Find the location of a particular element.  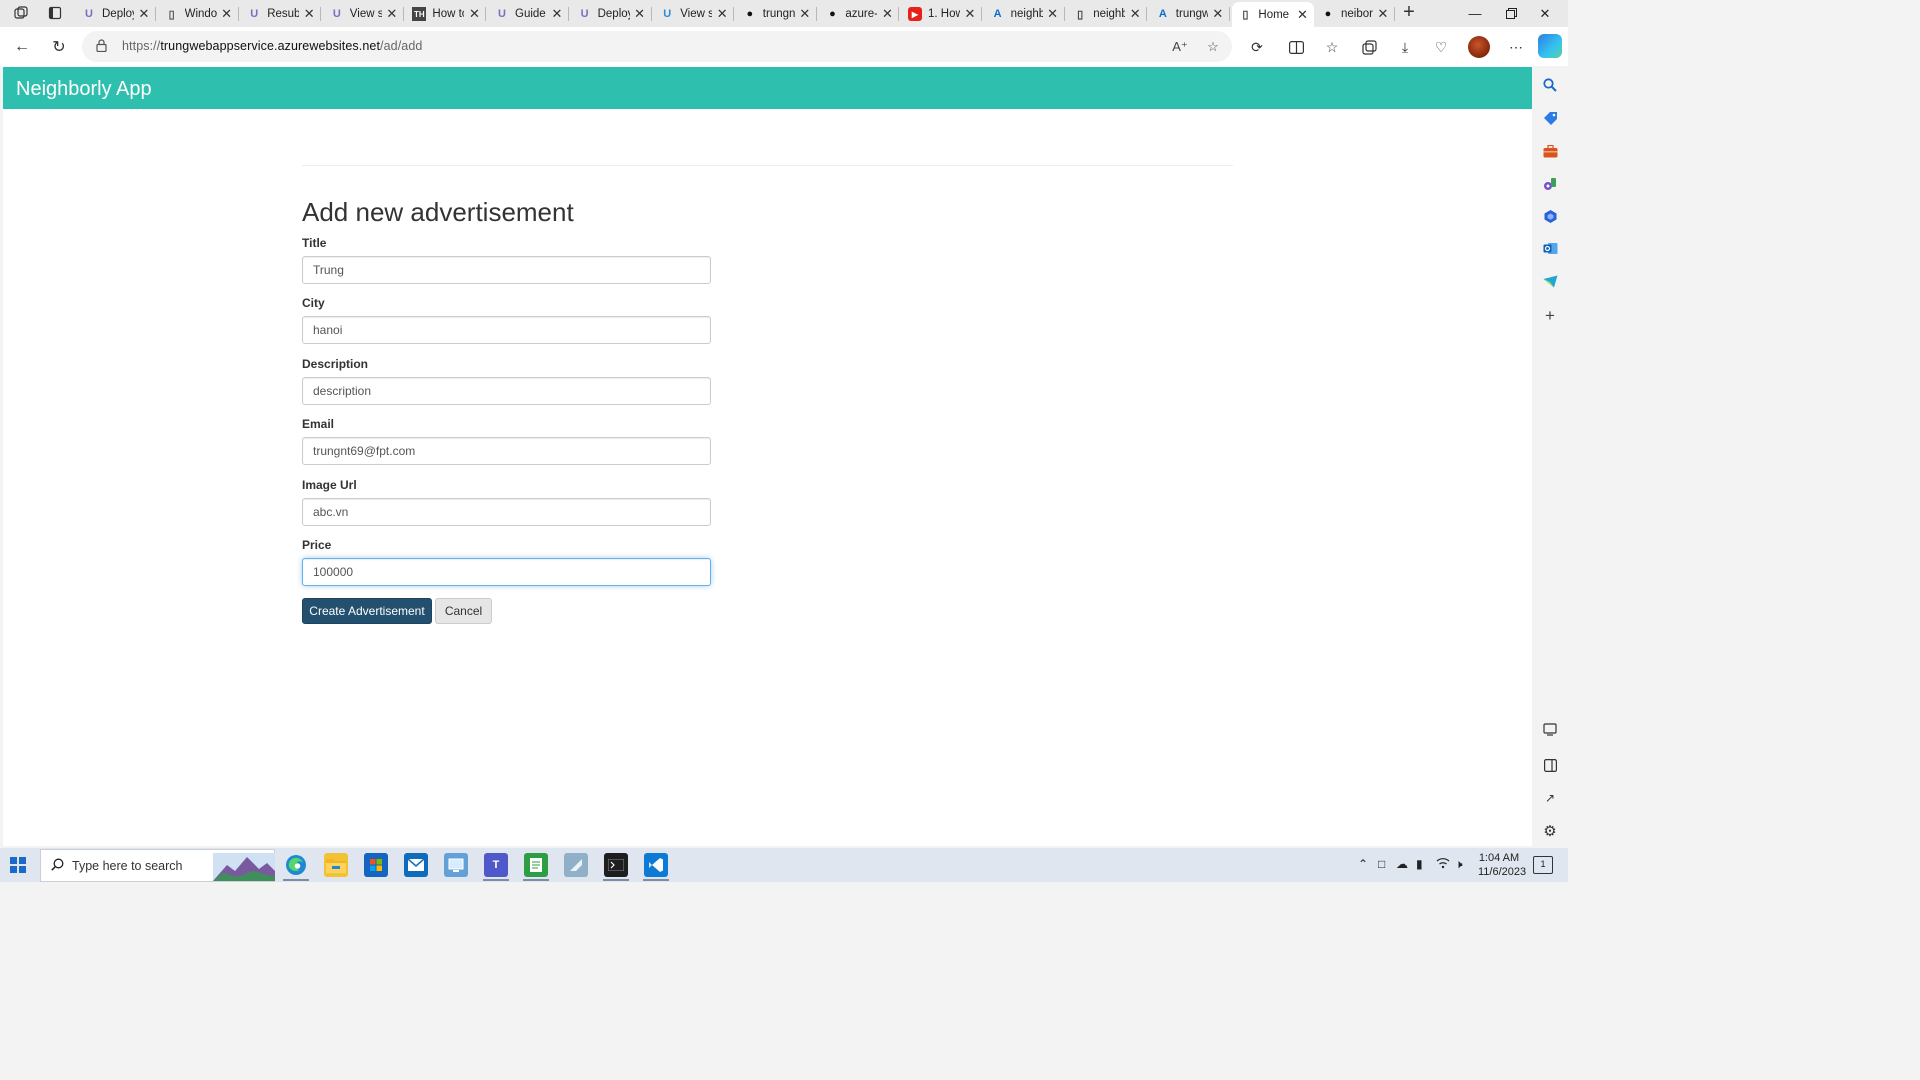

email-input is located at coordinates (506, 451).